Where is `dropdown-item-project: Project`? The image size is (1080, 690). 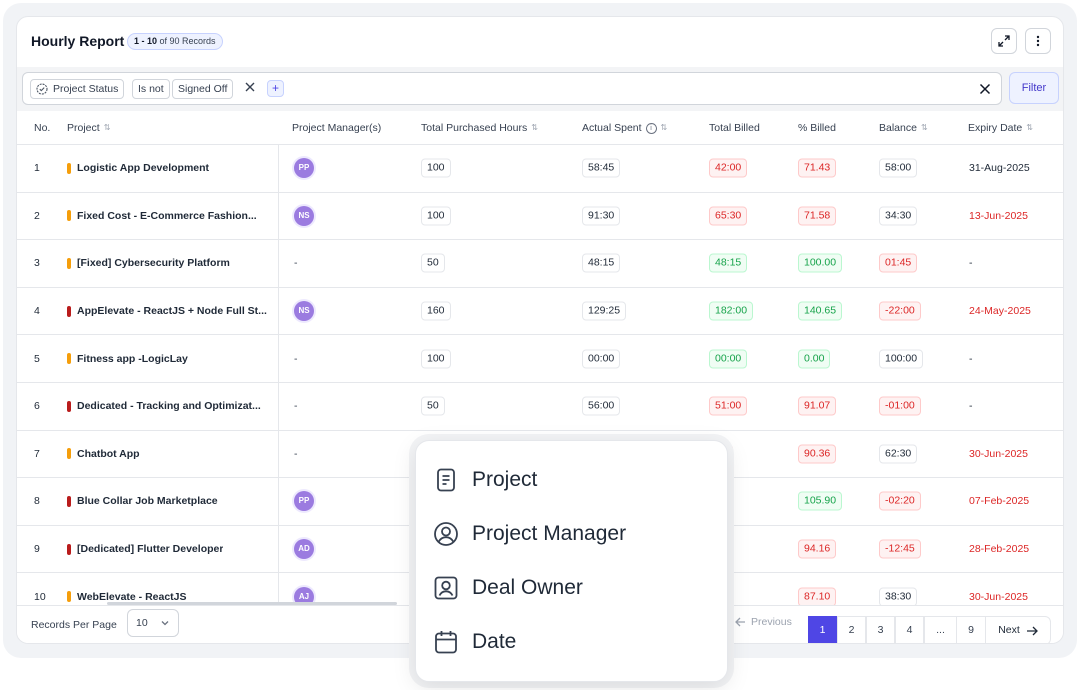
dropdown-item-project: Project is located at coordinates (485, 480).